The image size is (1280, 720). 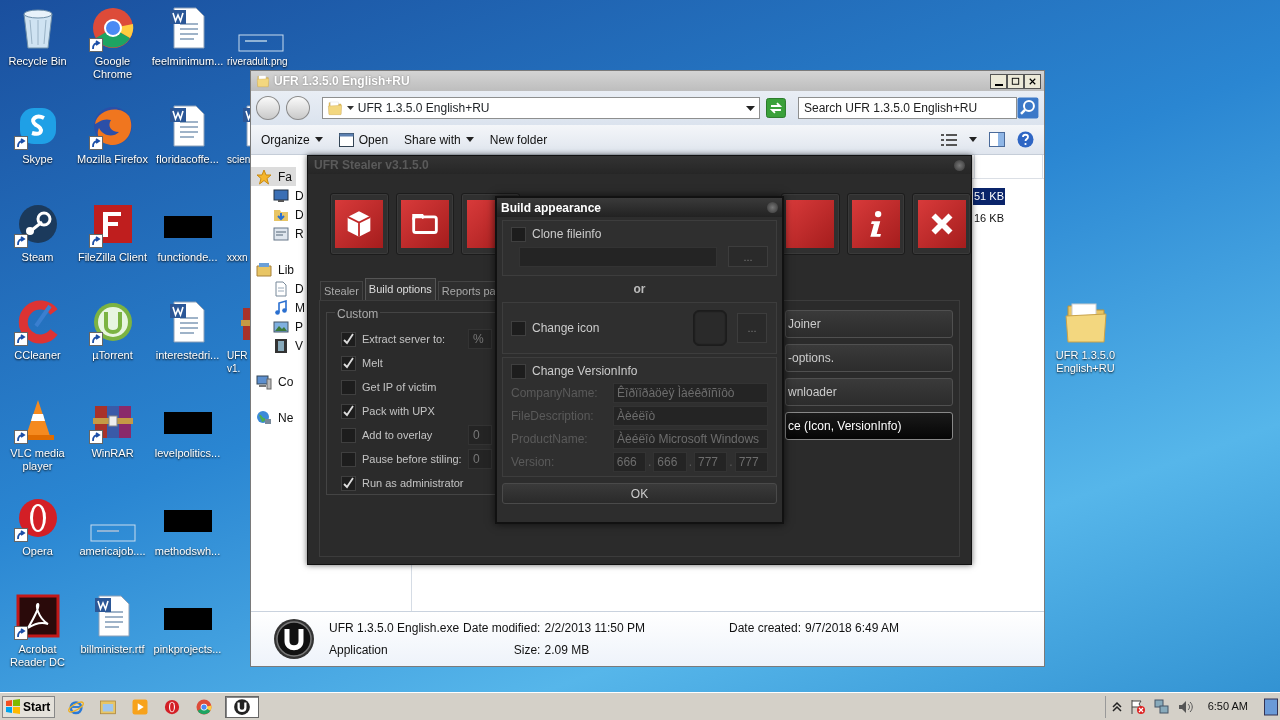 What do you see at coordinates (776, 108) in the screenshot?
I see `refresh-icon` at bounding box center [776, 108].